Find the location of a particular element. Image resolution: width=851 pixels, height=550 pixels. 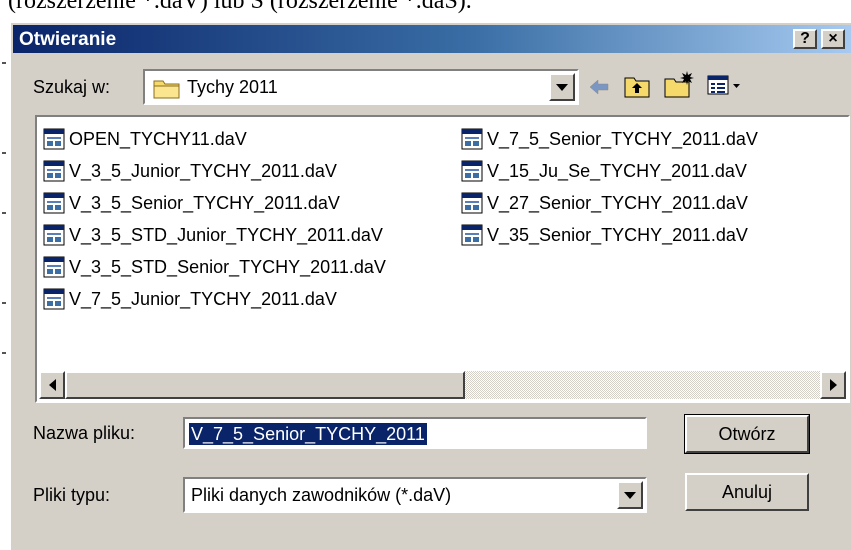

document-margin is located at coordinates (5, 286).